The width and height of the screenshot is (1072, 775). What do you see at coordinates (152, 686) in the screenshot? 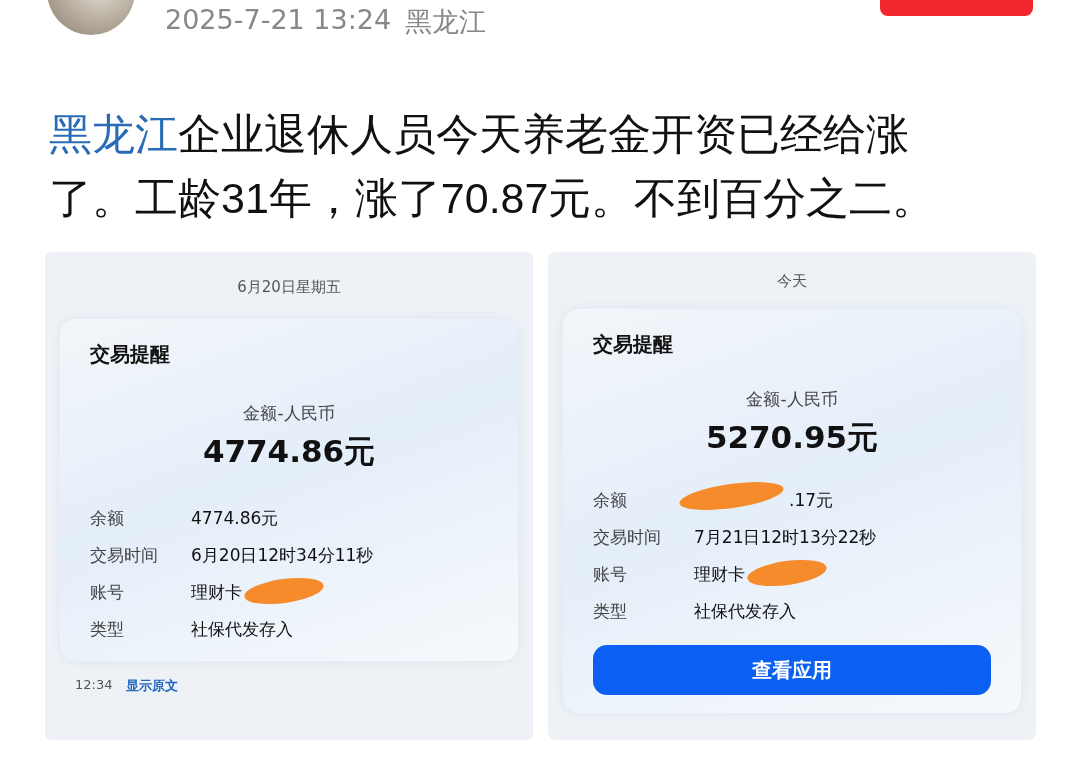
I see `show-original-link: 显示原文` at bounding box center [152, 686].